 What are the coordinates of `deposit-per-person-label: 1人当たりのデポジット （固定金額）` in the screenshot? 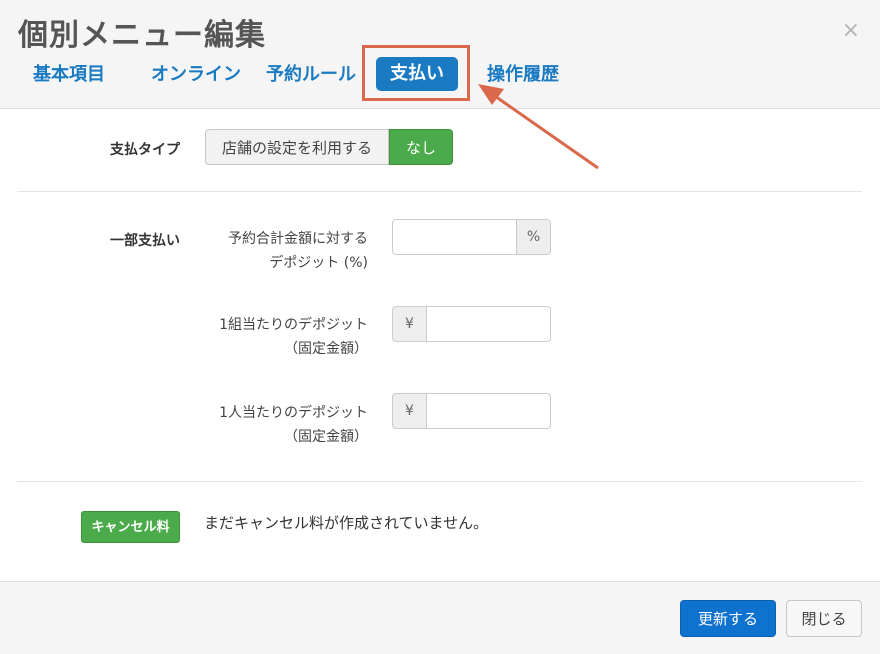 It's located at (268, 425).